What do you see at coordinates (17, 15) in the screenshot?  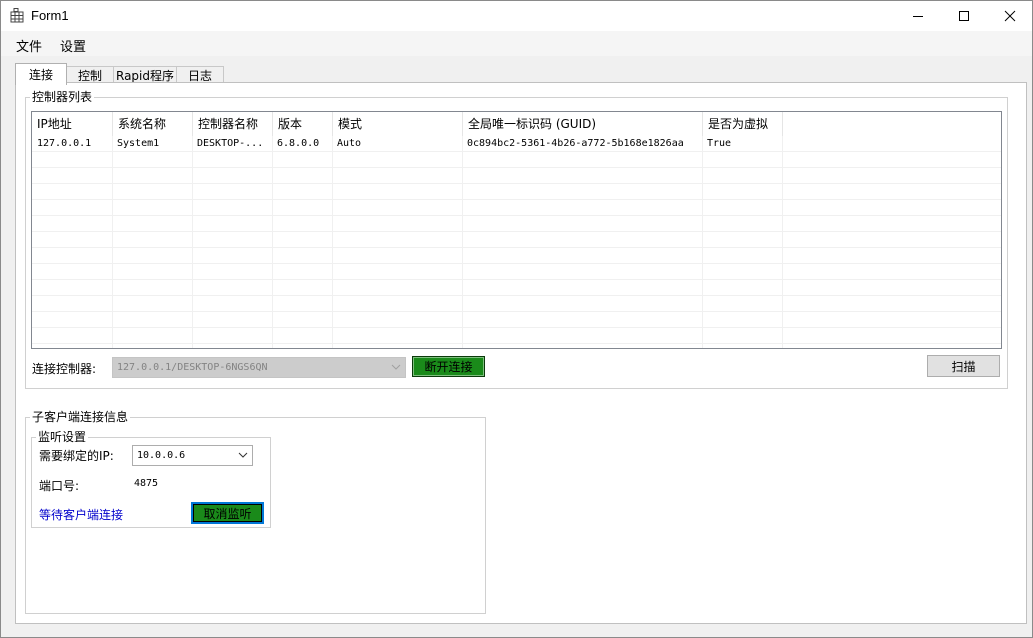 I see `grid-app-icon` at bounding box center [17, 15].